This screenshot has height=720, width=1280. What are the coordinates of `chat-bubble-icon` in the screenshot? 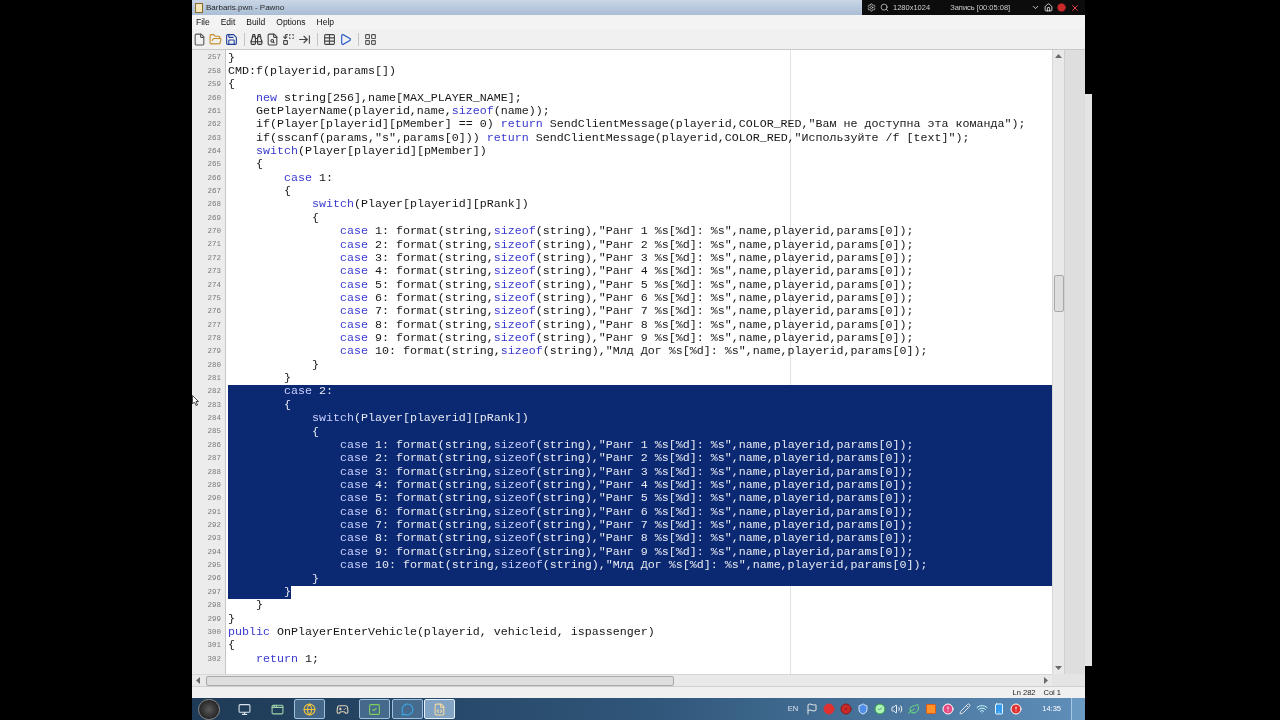 It's located at (407, 709).